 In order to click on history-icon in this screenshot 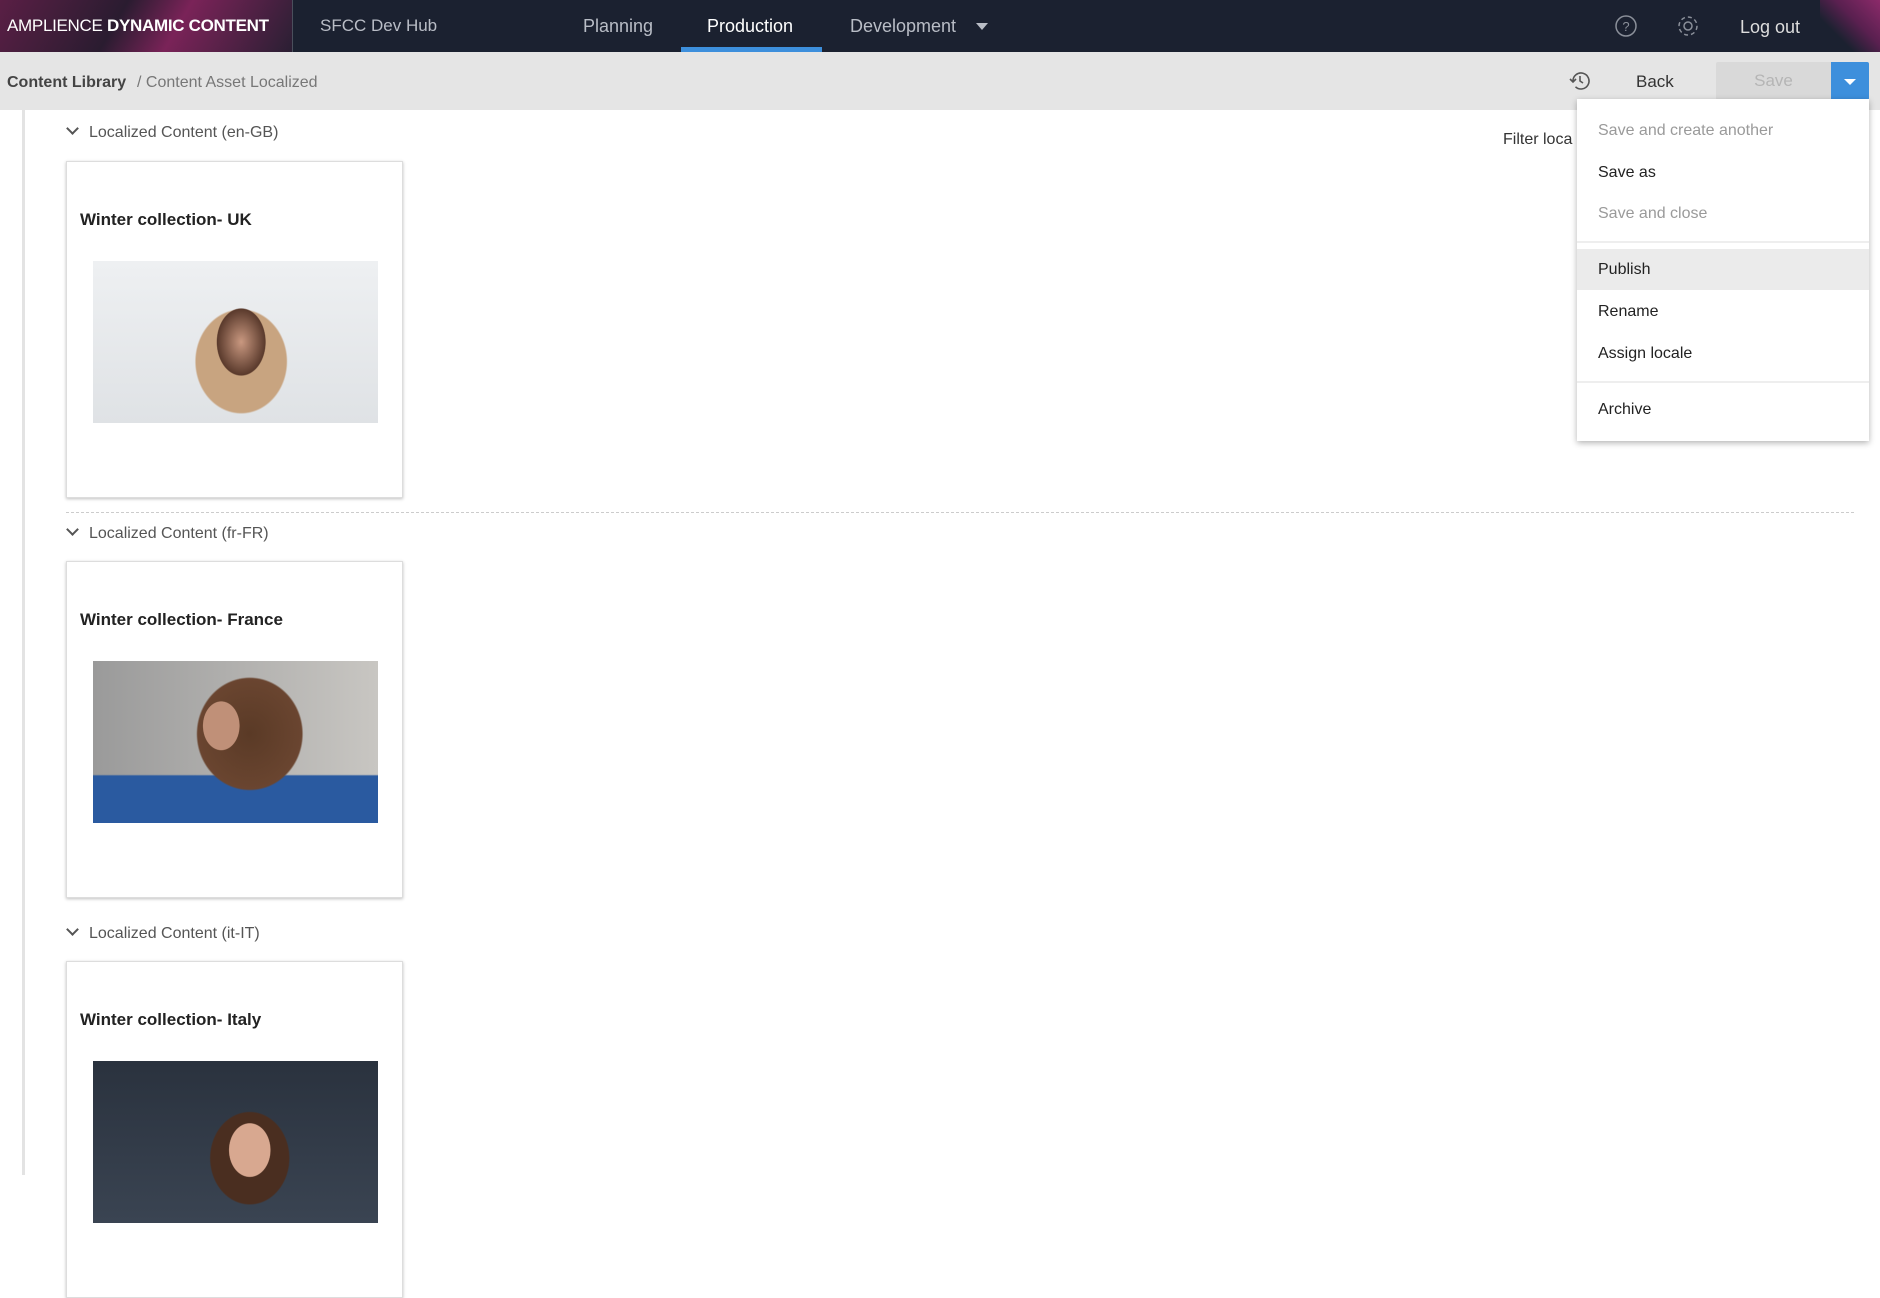, I will do `click(1580, 81)`.